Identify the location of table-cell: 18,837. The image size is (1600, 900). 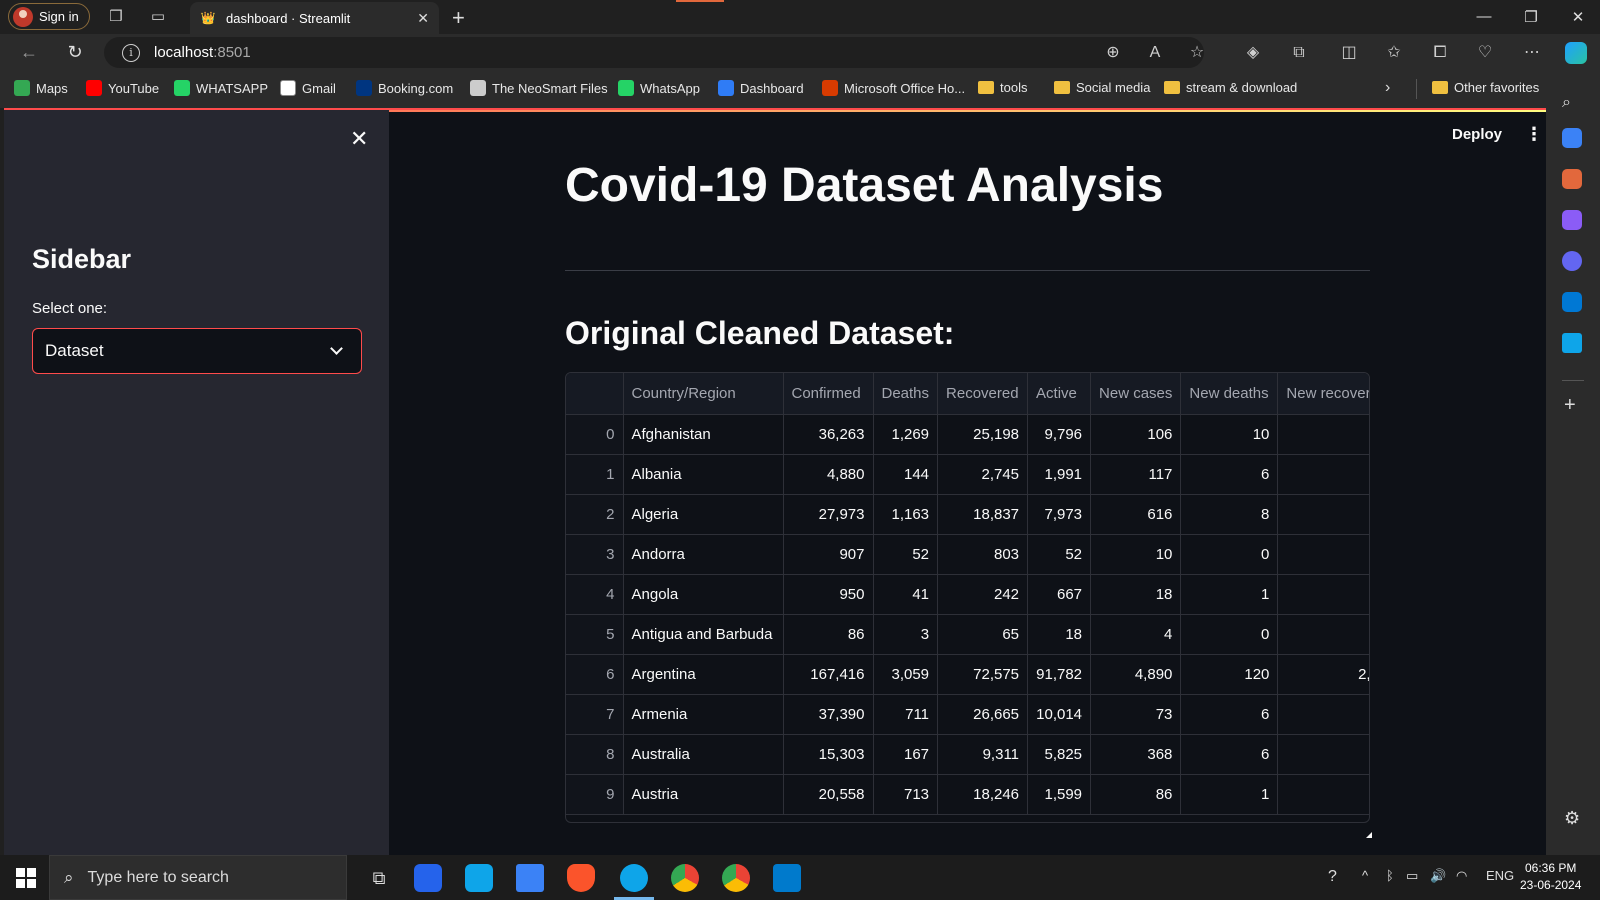
(983, 514).